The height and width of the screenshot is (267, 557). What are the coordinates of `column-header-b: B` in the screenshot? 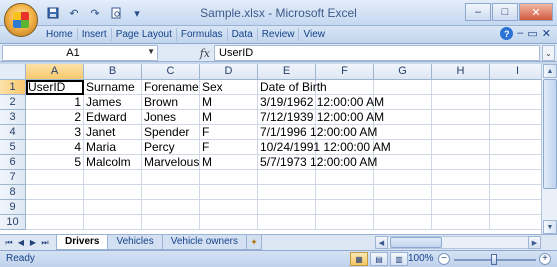 It's located at (113, 72).